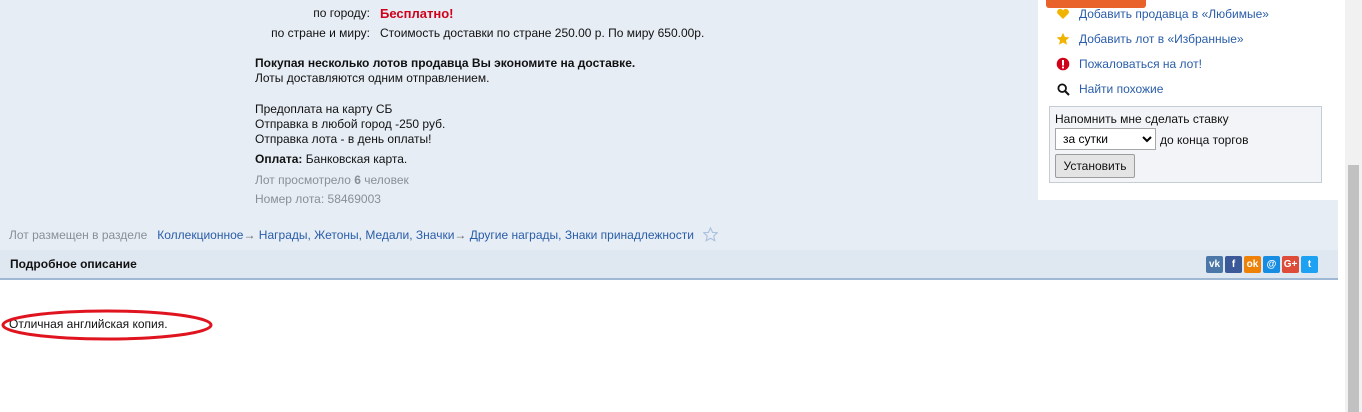 Image resolution: width=1362 pixels, height=412 pixels. Describe the element at coordinates (356, 159) in the screenshot. I see `payment-value: Банковская карта.` at that location.